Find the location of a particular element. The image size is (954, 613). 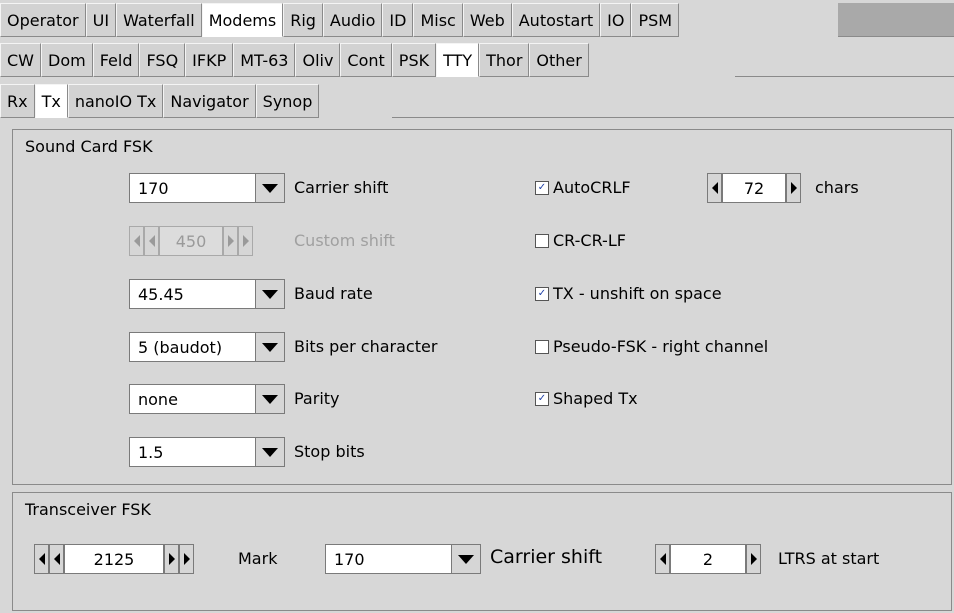

mark-fast-decrement is located at coordinates (41, 559).